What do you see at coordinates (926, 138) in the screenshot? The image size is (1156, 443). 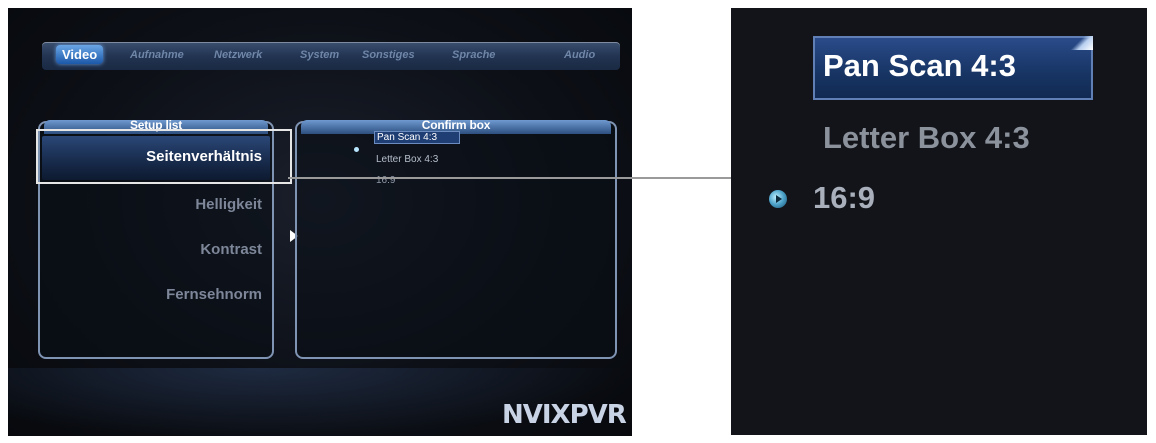 I see `zoom-option-letter-box: Letter Box 4:3` at bounding box center [926, 138].